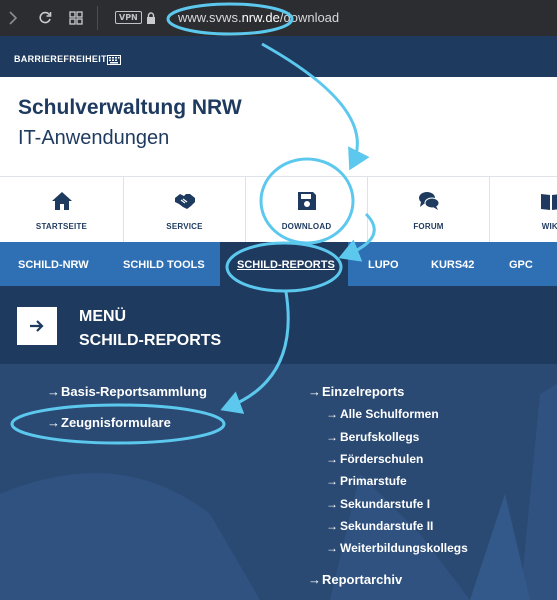 The image size is (557, 600). I want to click on handshake-icon, so click(184, 201).